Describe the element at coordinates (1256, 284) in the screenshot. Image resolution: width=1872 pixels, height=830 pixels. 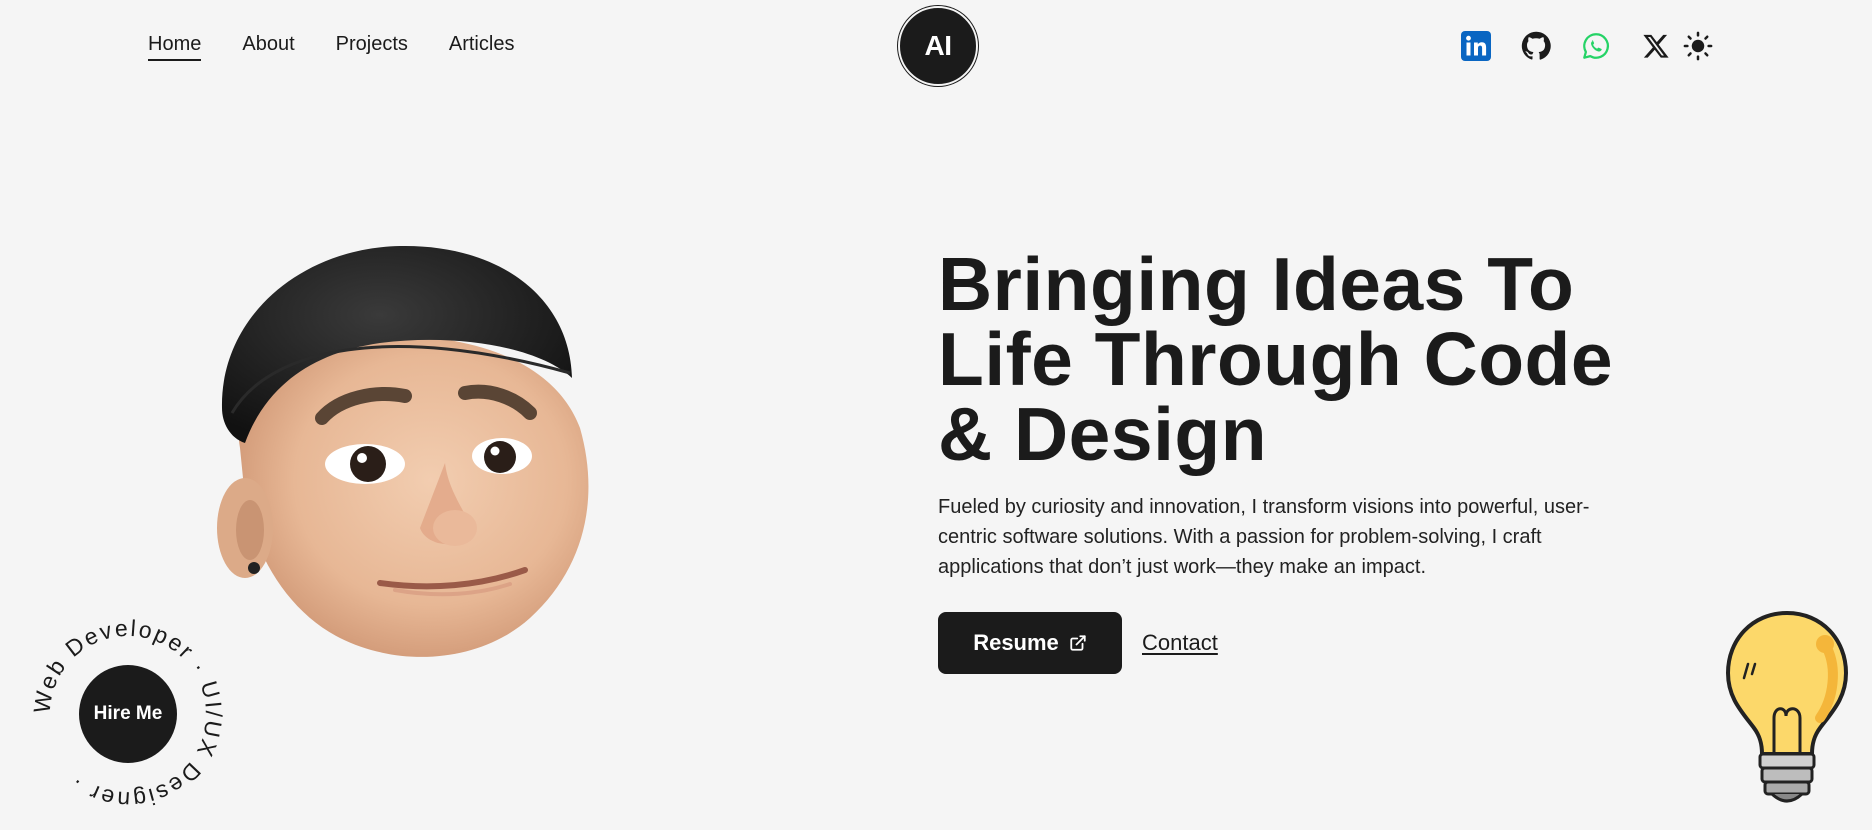
I see `headline-line: Bringing Ideas To` at that location.